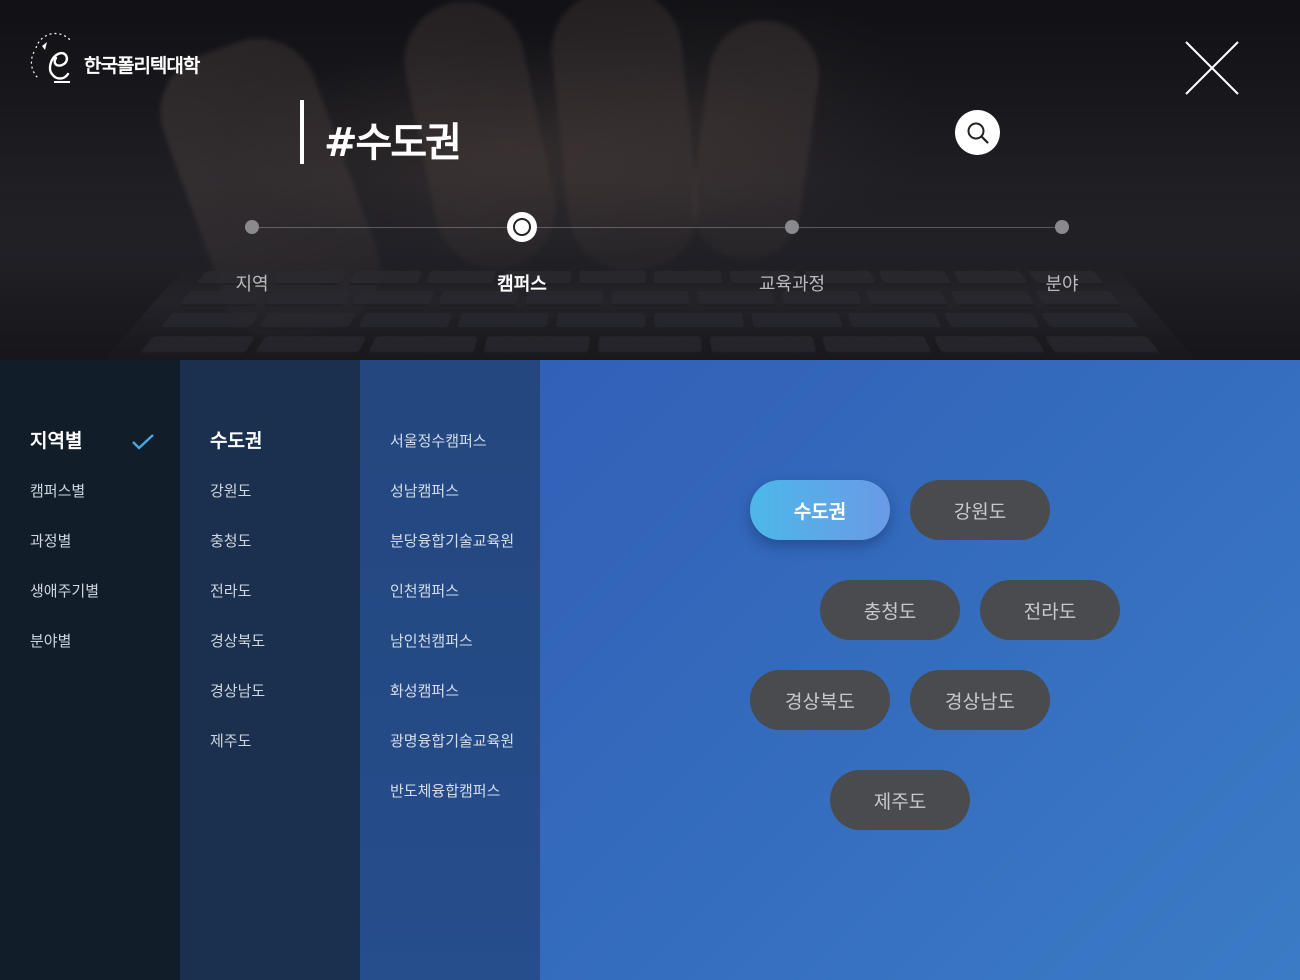  I want to click on search-query: #수도권, so click(393, 139).